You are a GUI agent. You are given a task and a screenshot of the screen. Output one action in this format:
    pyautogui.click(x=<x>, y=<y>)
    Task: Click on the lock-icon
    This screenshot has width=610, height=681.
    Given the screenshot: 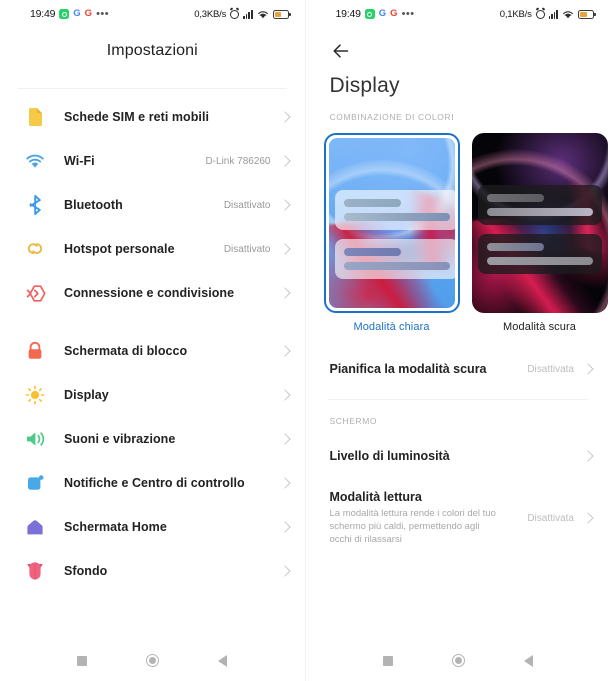 What is the action you would take?
    pyautogui.click(x=35, y=351)
    